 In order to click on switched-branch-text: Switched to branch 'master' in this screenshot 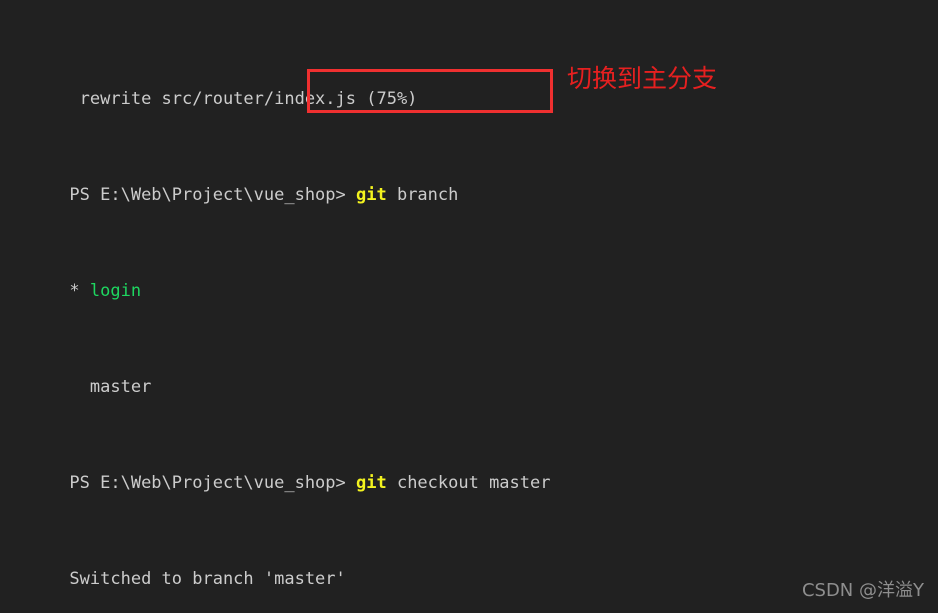, I will do `click(207, 579)`.